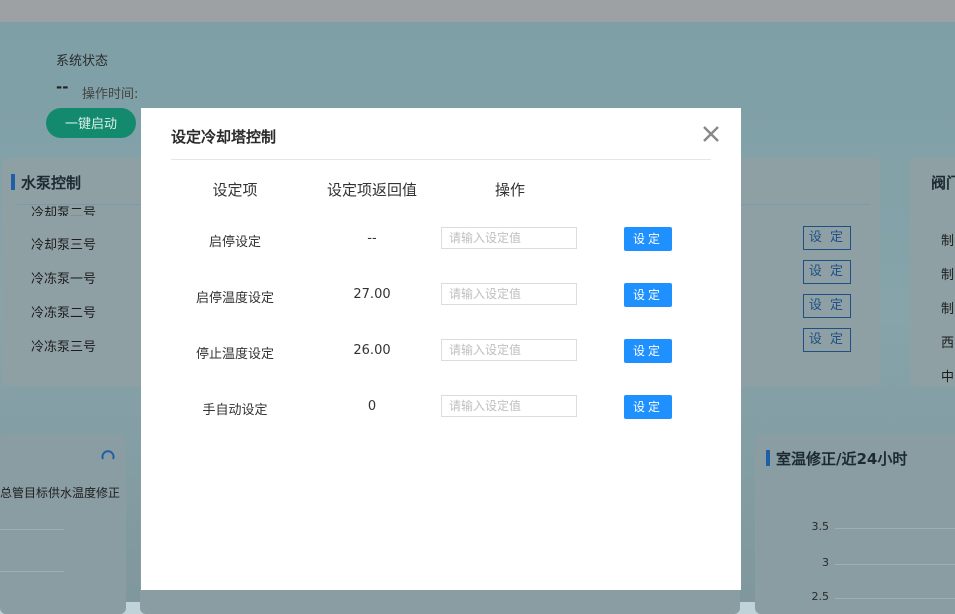 This screenshot has width=955, height=614. What do you see at coordinates (441, 159) in the screenshot?
I see `dialog-divider` at bounding box center [441, 159].